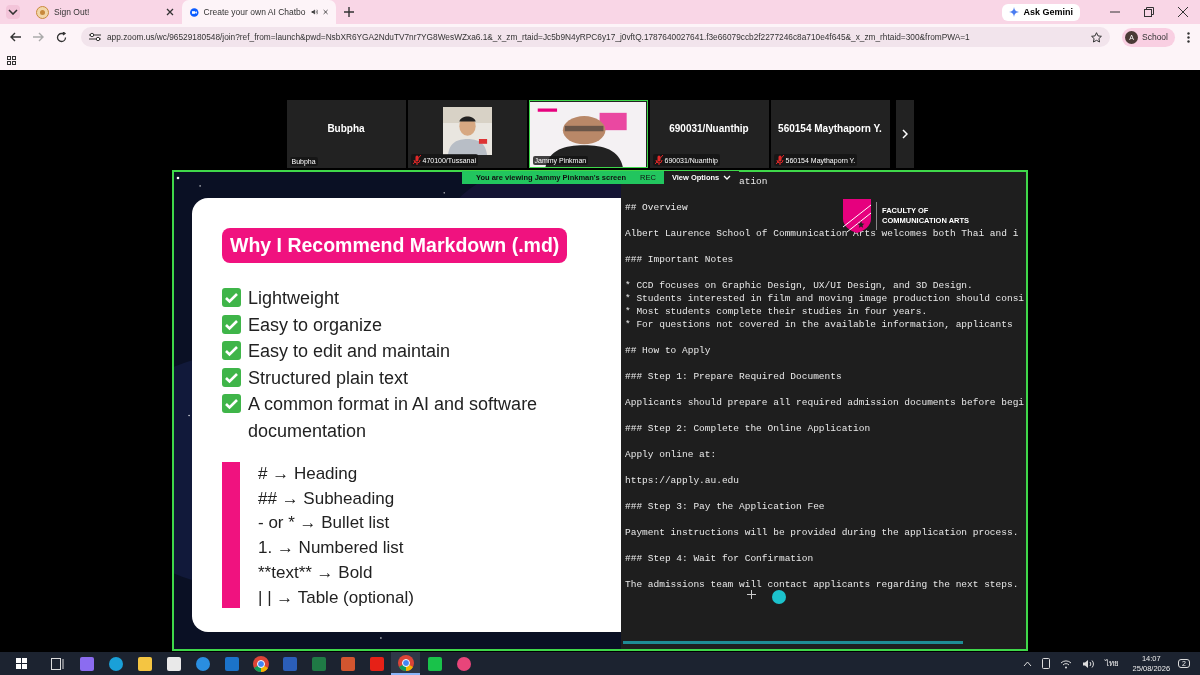 Image resolution: width=1200 pixels, height=675 pixels. Describe the element at coordinates (349, 351) in the screenshot. I see `benefit-text: Easy to edit and maintain` at that location.